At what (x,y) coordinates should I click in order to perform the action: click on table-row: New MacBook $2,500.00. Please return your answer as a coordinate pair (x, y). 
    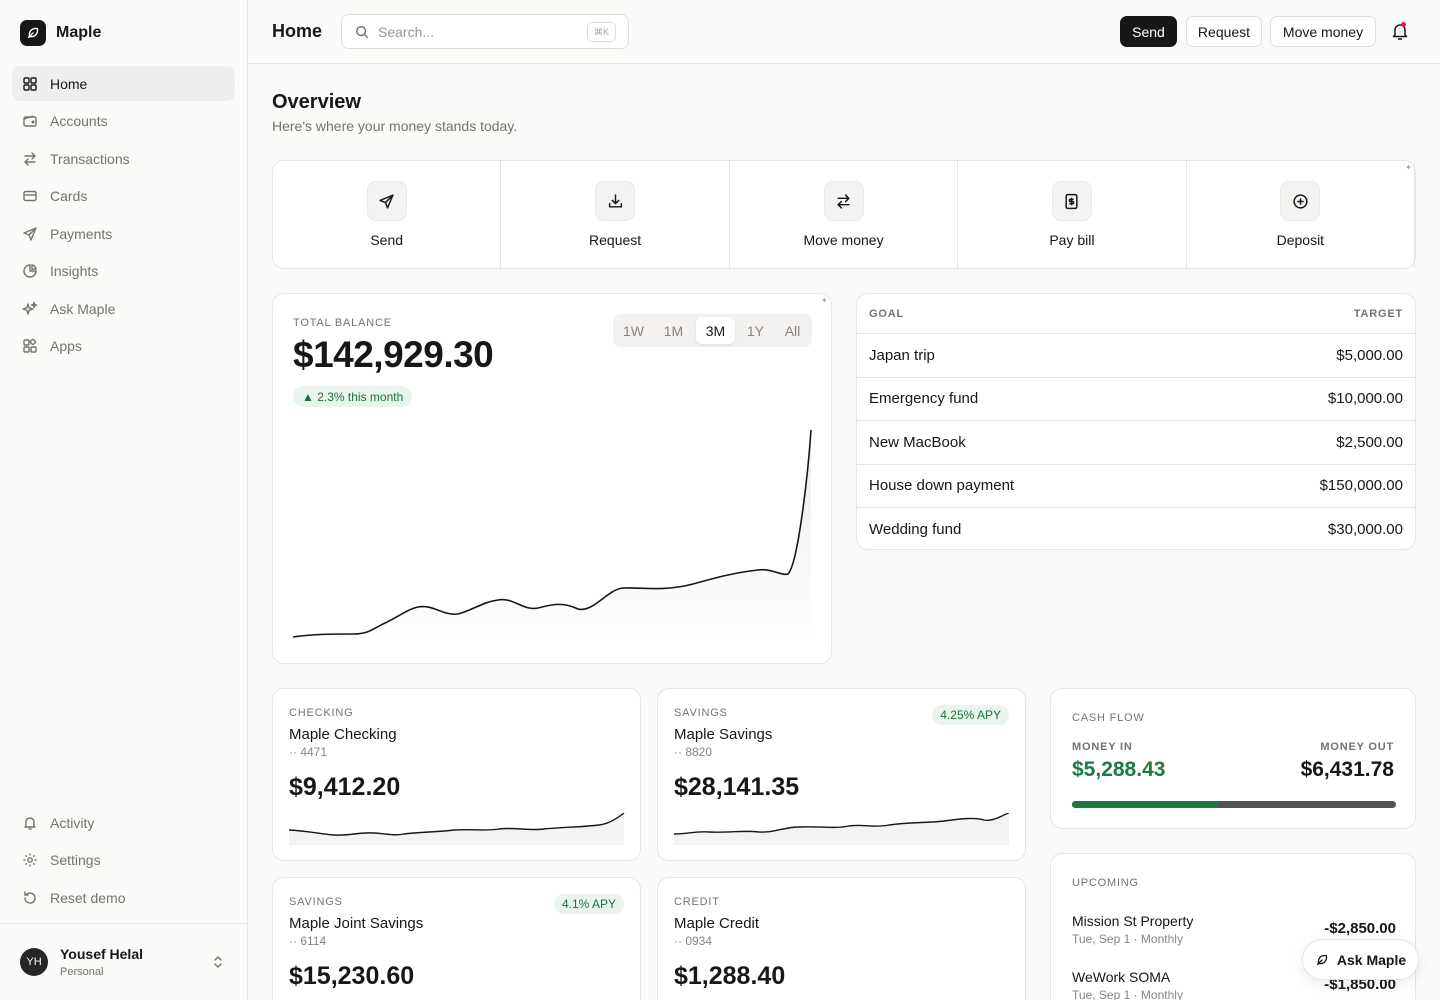
    Looking at the image, I should click on (1136, 443).